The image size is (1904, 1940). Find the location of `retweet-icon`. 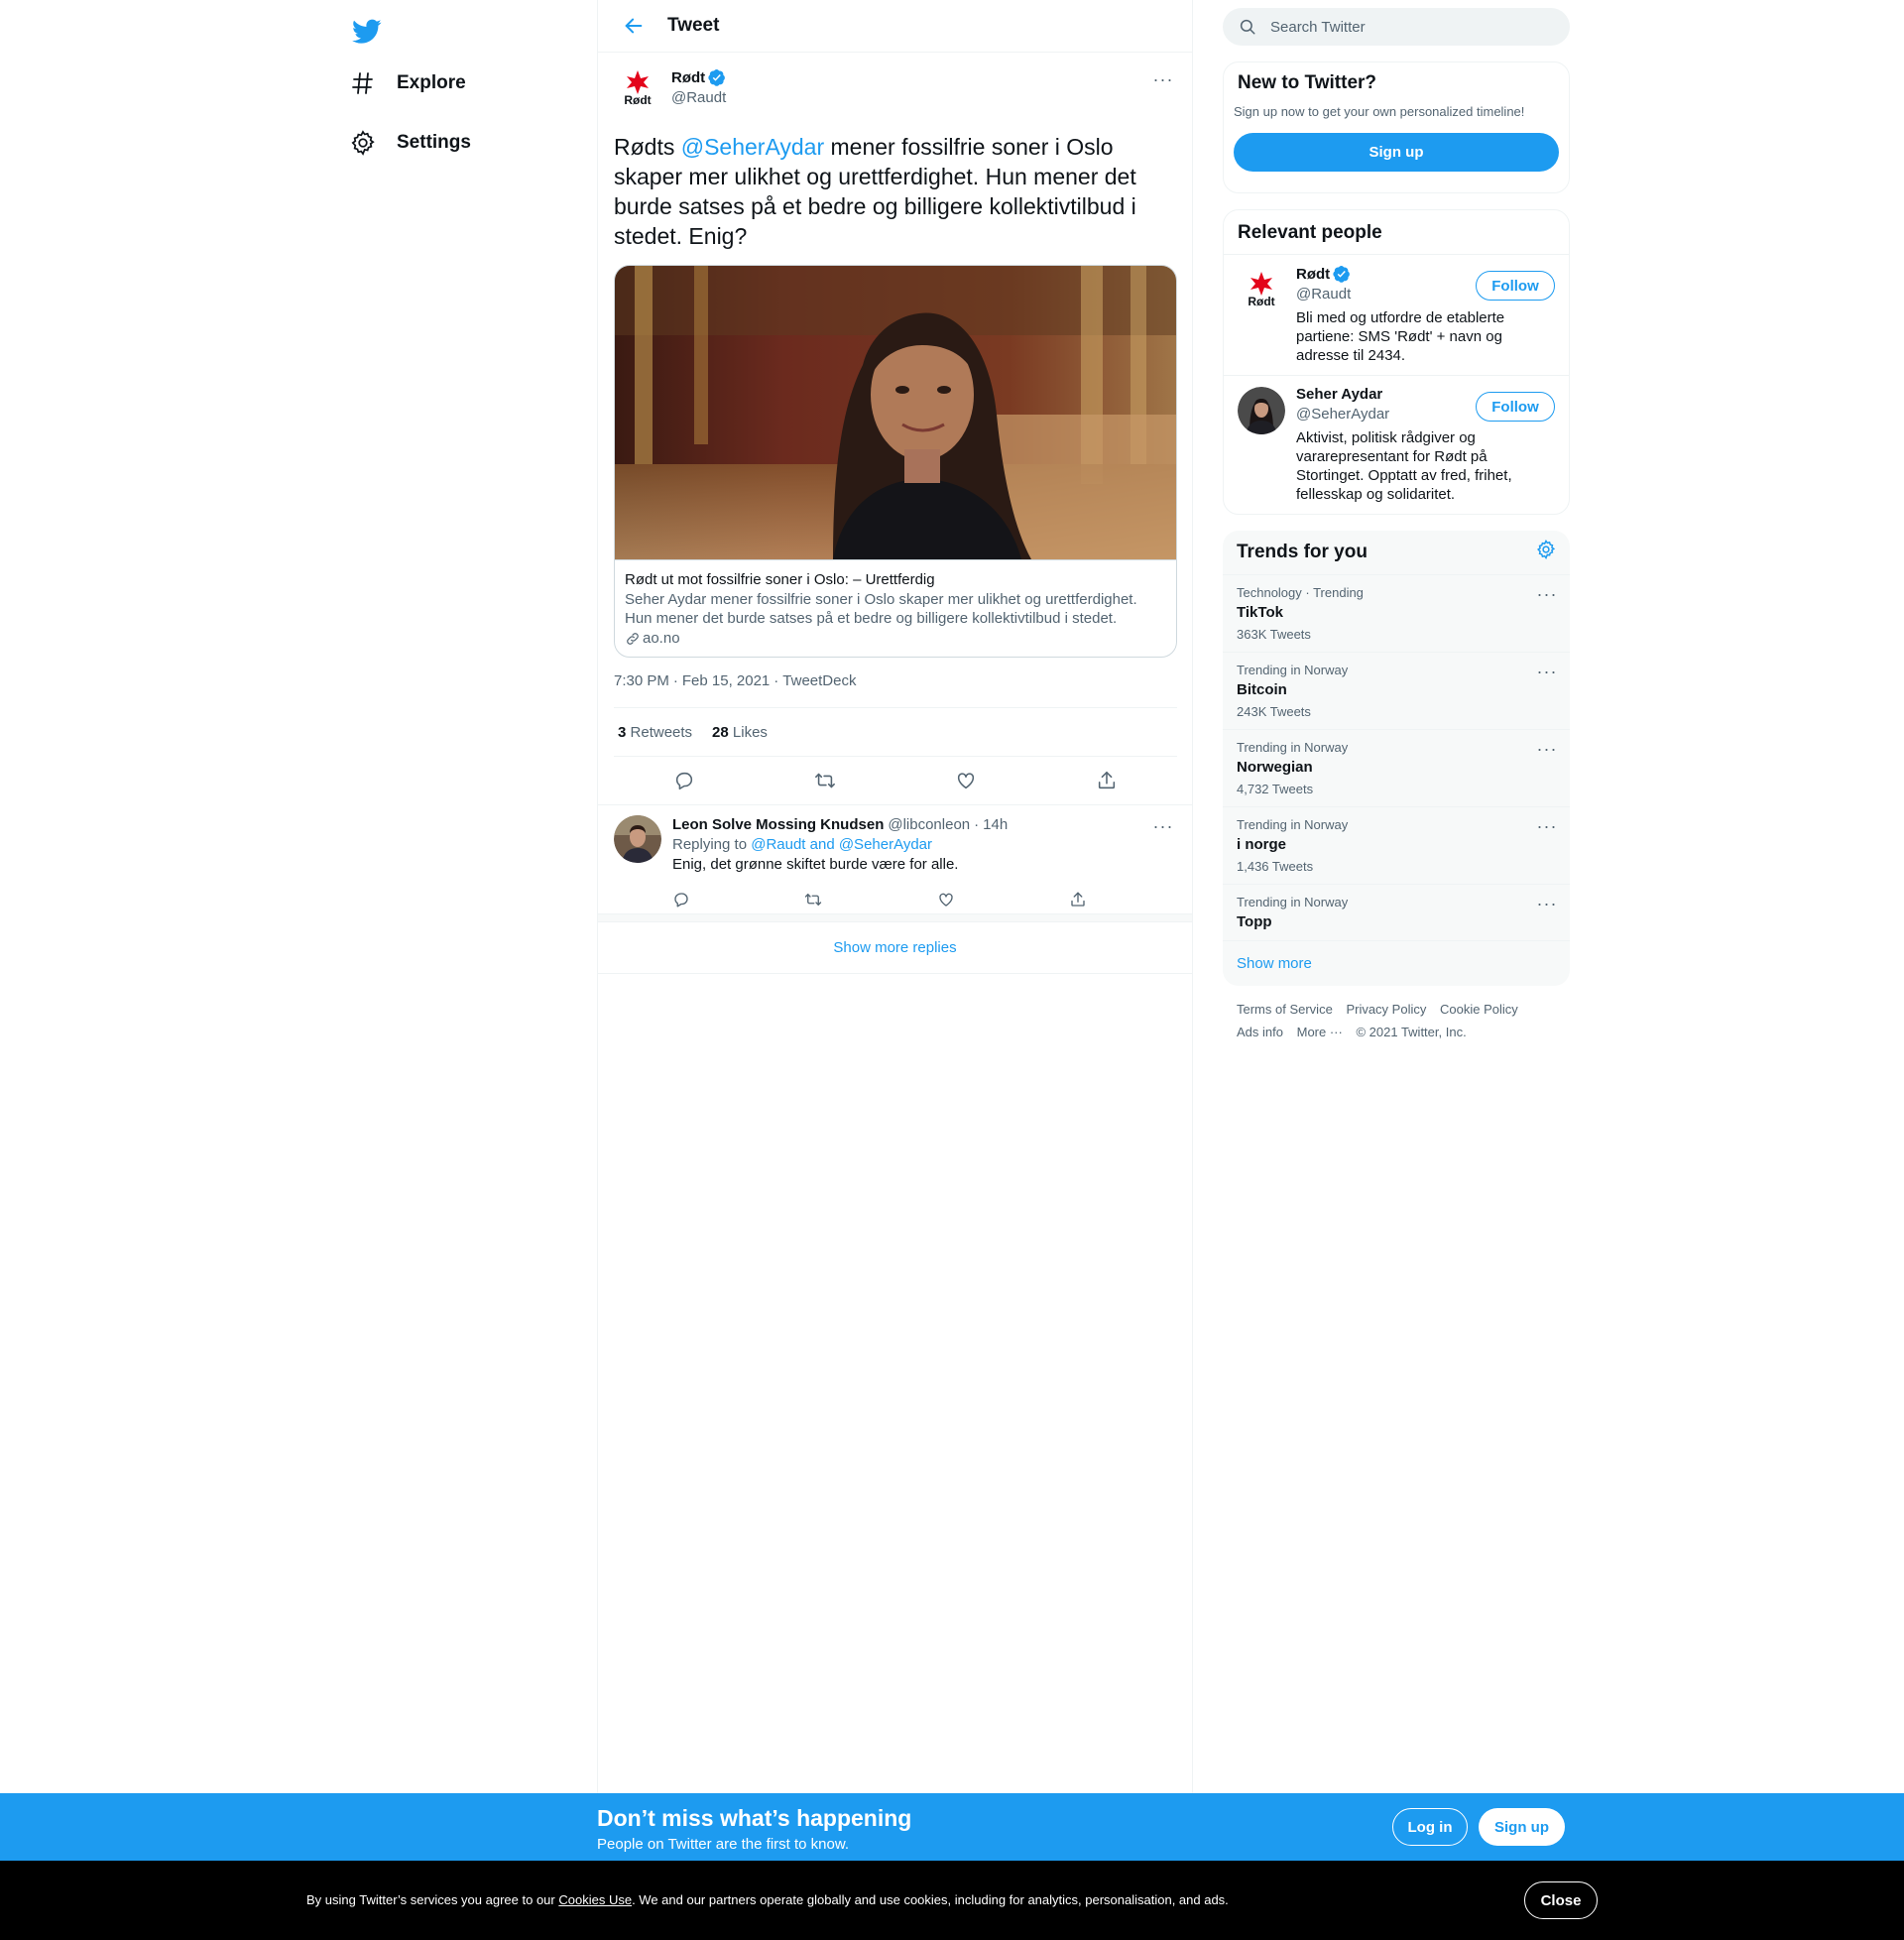

retweet-icon is located at coordinates (825, 780).